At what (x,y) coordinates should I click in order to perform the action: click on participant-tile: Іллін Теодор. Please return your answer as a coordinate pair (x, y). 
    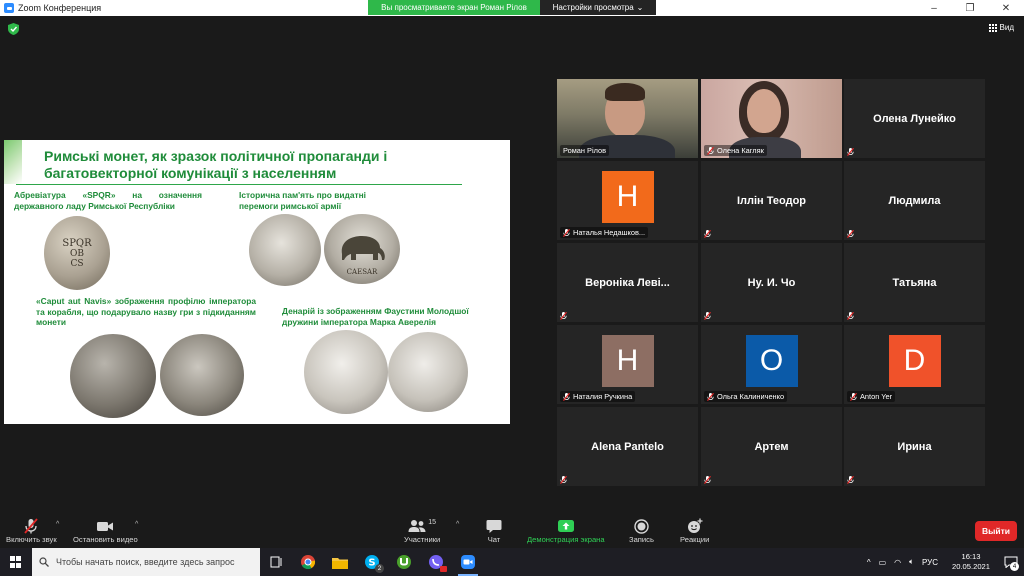
    Looking at the image, I should click on (771, 200).